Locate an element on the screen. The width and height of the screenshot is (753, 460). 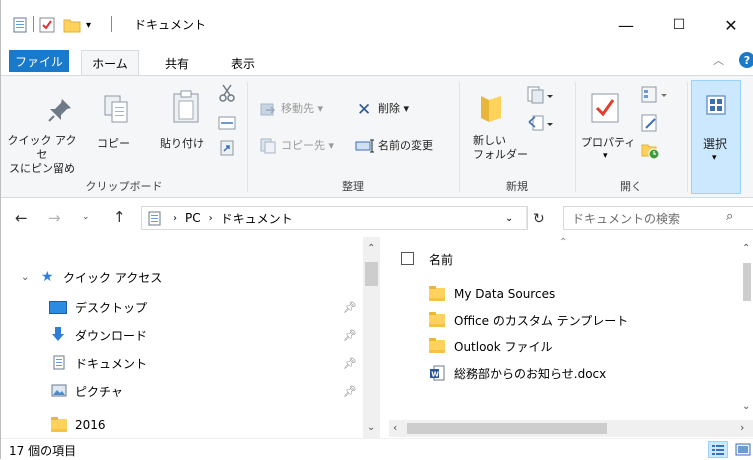
search-input: ドキュメントの検索 is located at coordinates (626, 218).